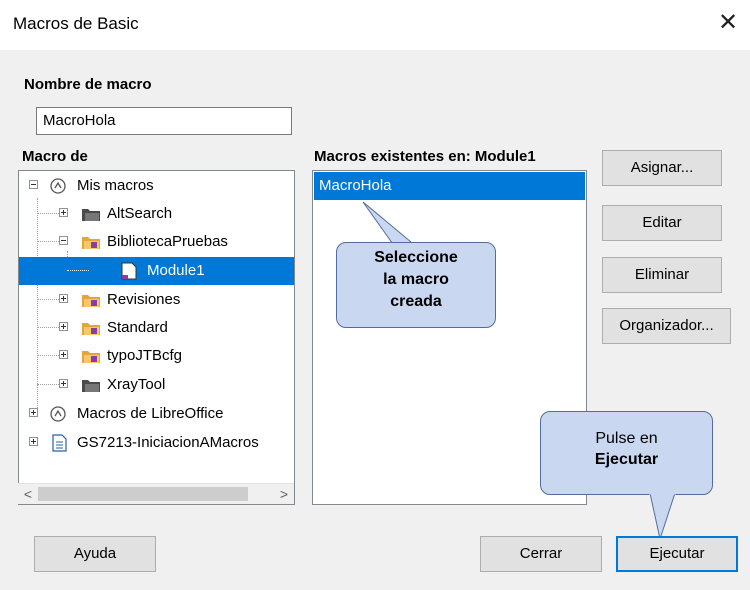  I want to click on tree-item-module1: Module1, so click(156, 271).